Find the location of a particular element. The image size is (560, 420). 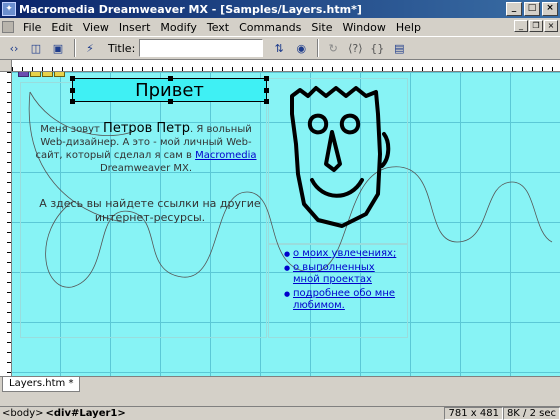

doc-close-button: × is located at coordinates (551, 26).